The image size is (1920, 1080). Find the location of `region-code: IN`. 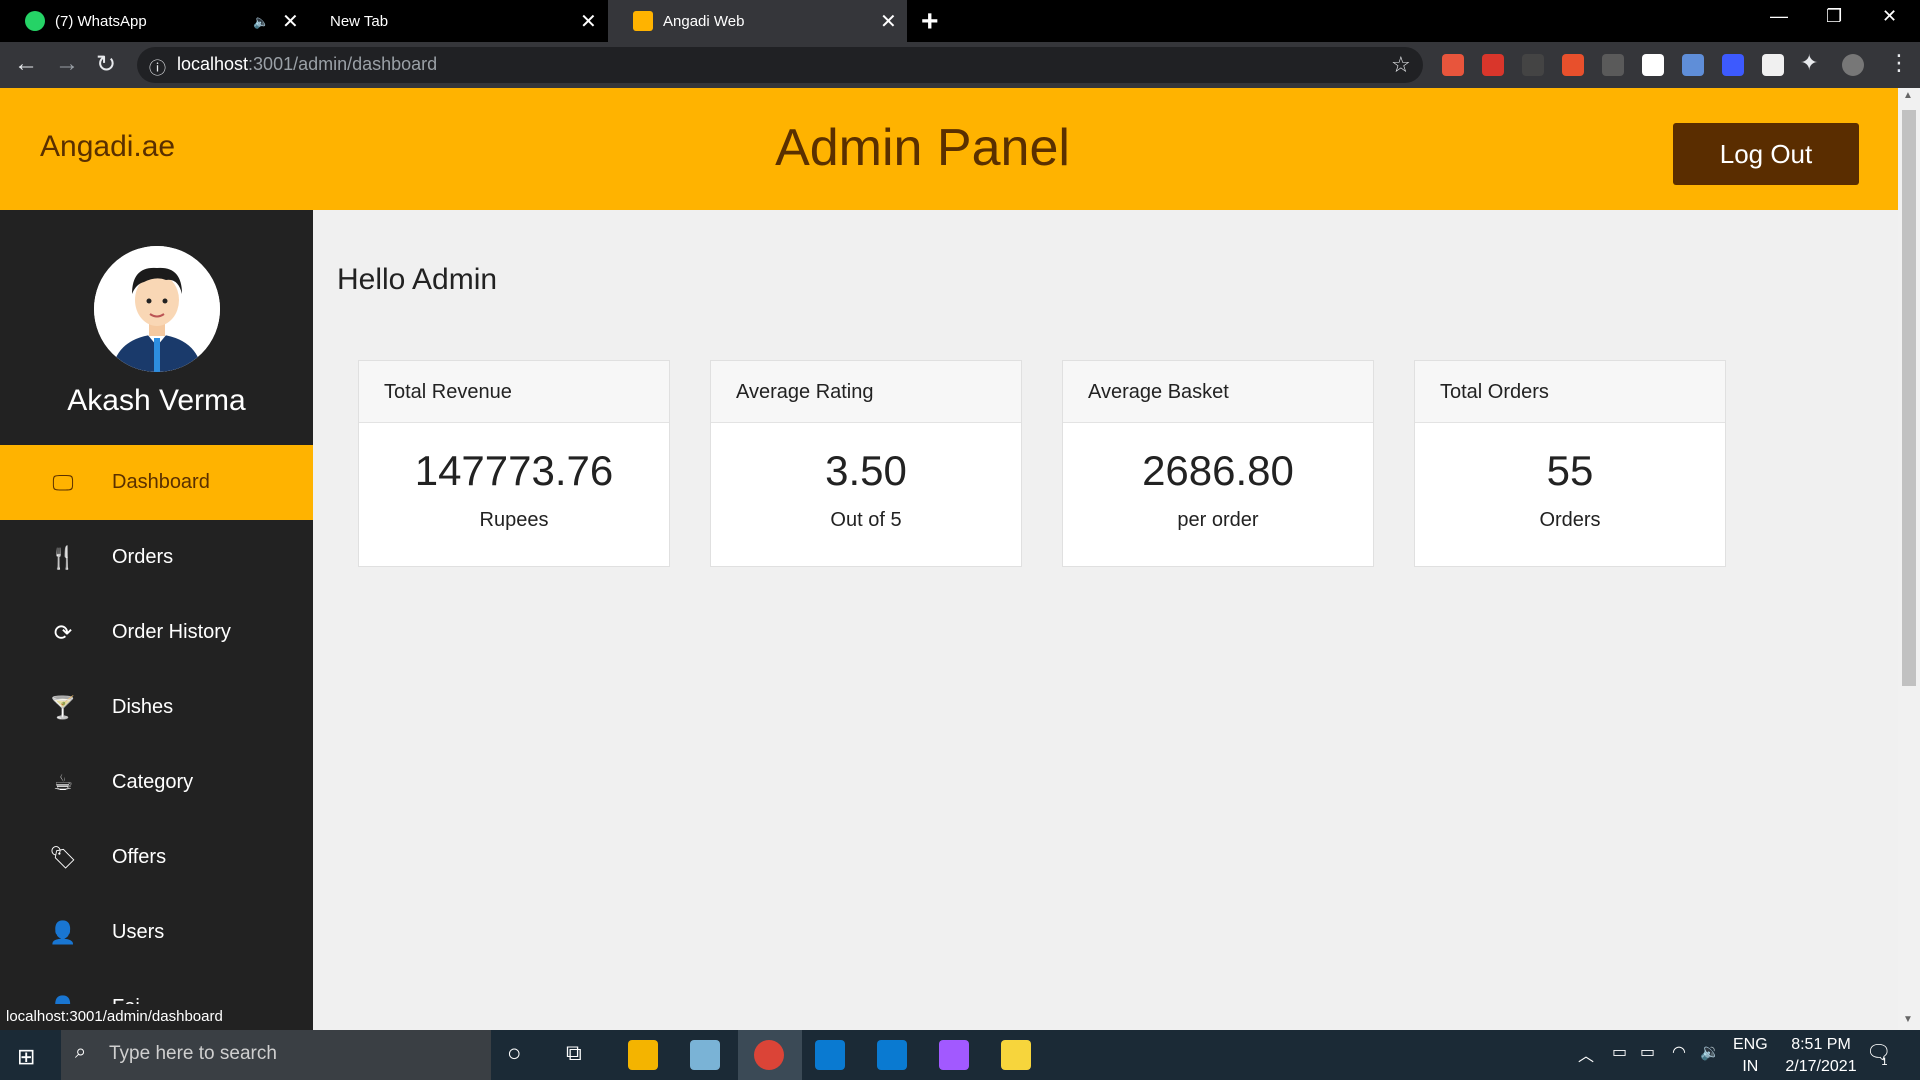

region-code: IN is located at coordinates (1750, 1066).